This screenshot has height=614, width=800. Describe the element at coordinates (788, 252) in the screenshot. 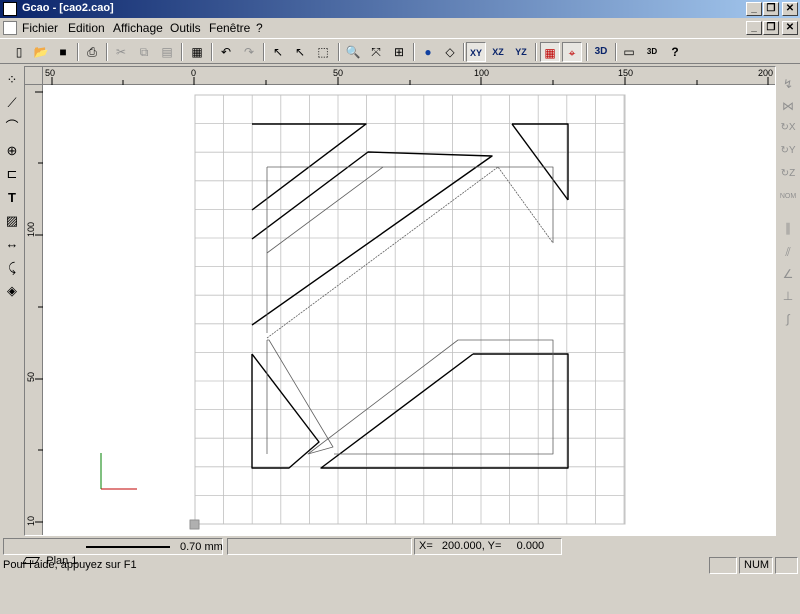

I see `offset-icon: ⫽` at that location.